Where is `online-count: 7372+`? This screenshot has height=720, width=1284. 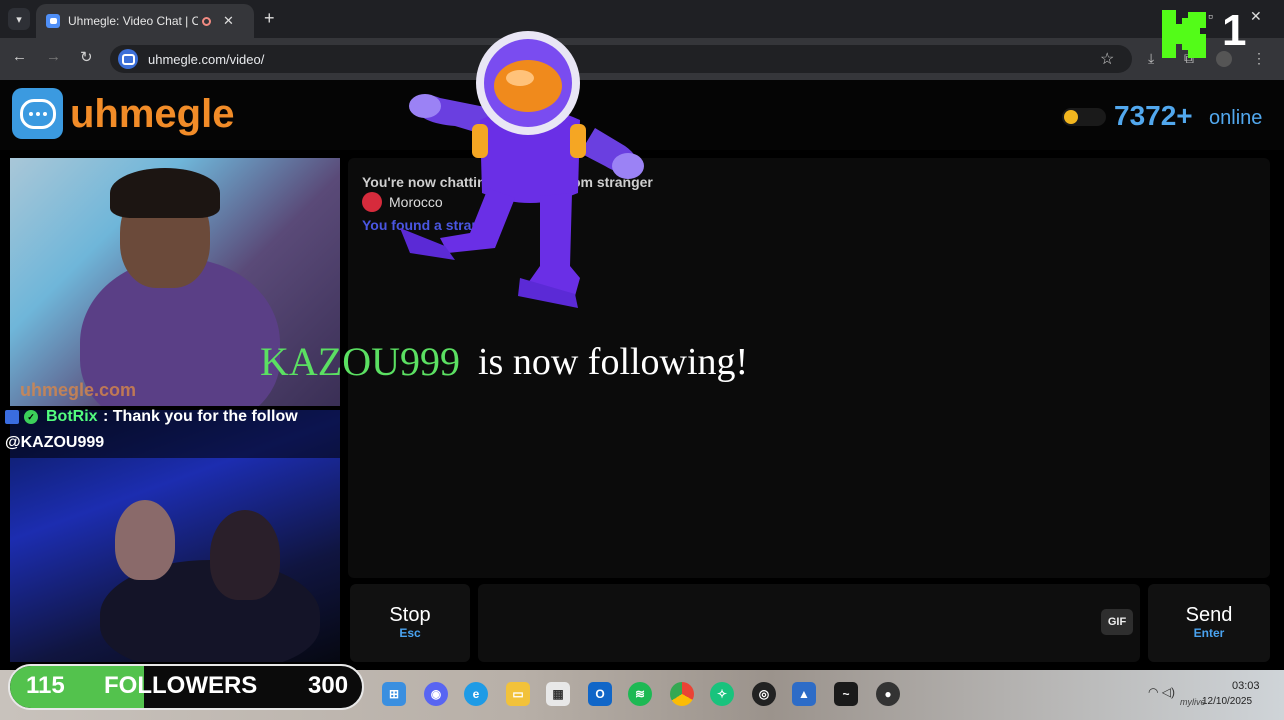
online-count: 7372+ is located at coordinates (1153, 115).